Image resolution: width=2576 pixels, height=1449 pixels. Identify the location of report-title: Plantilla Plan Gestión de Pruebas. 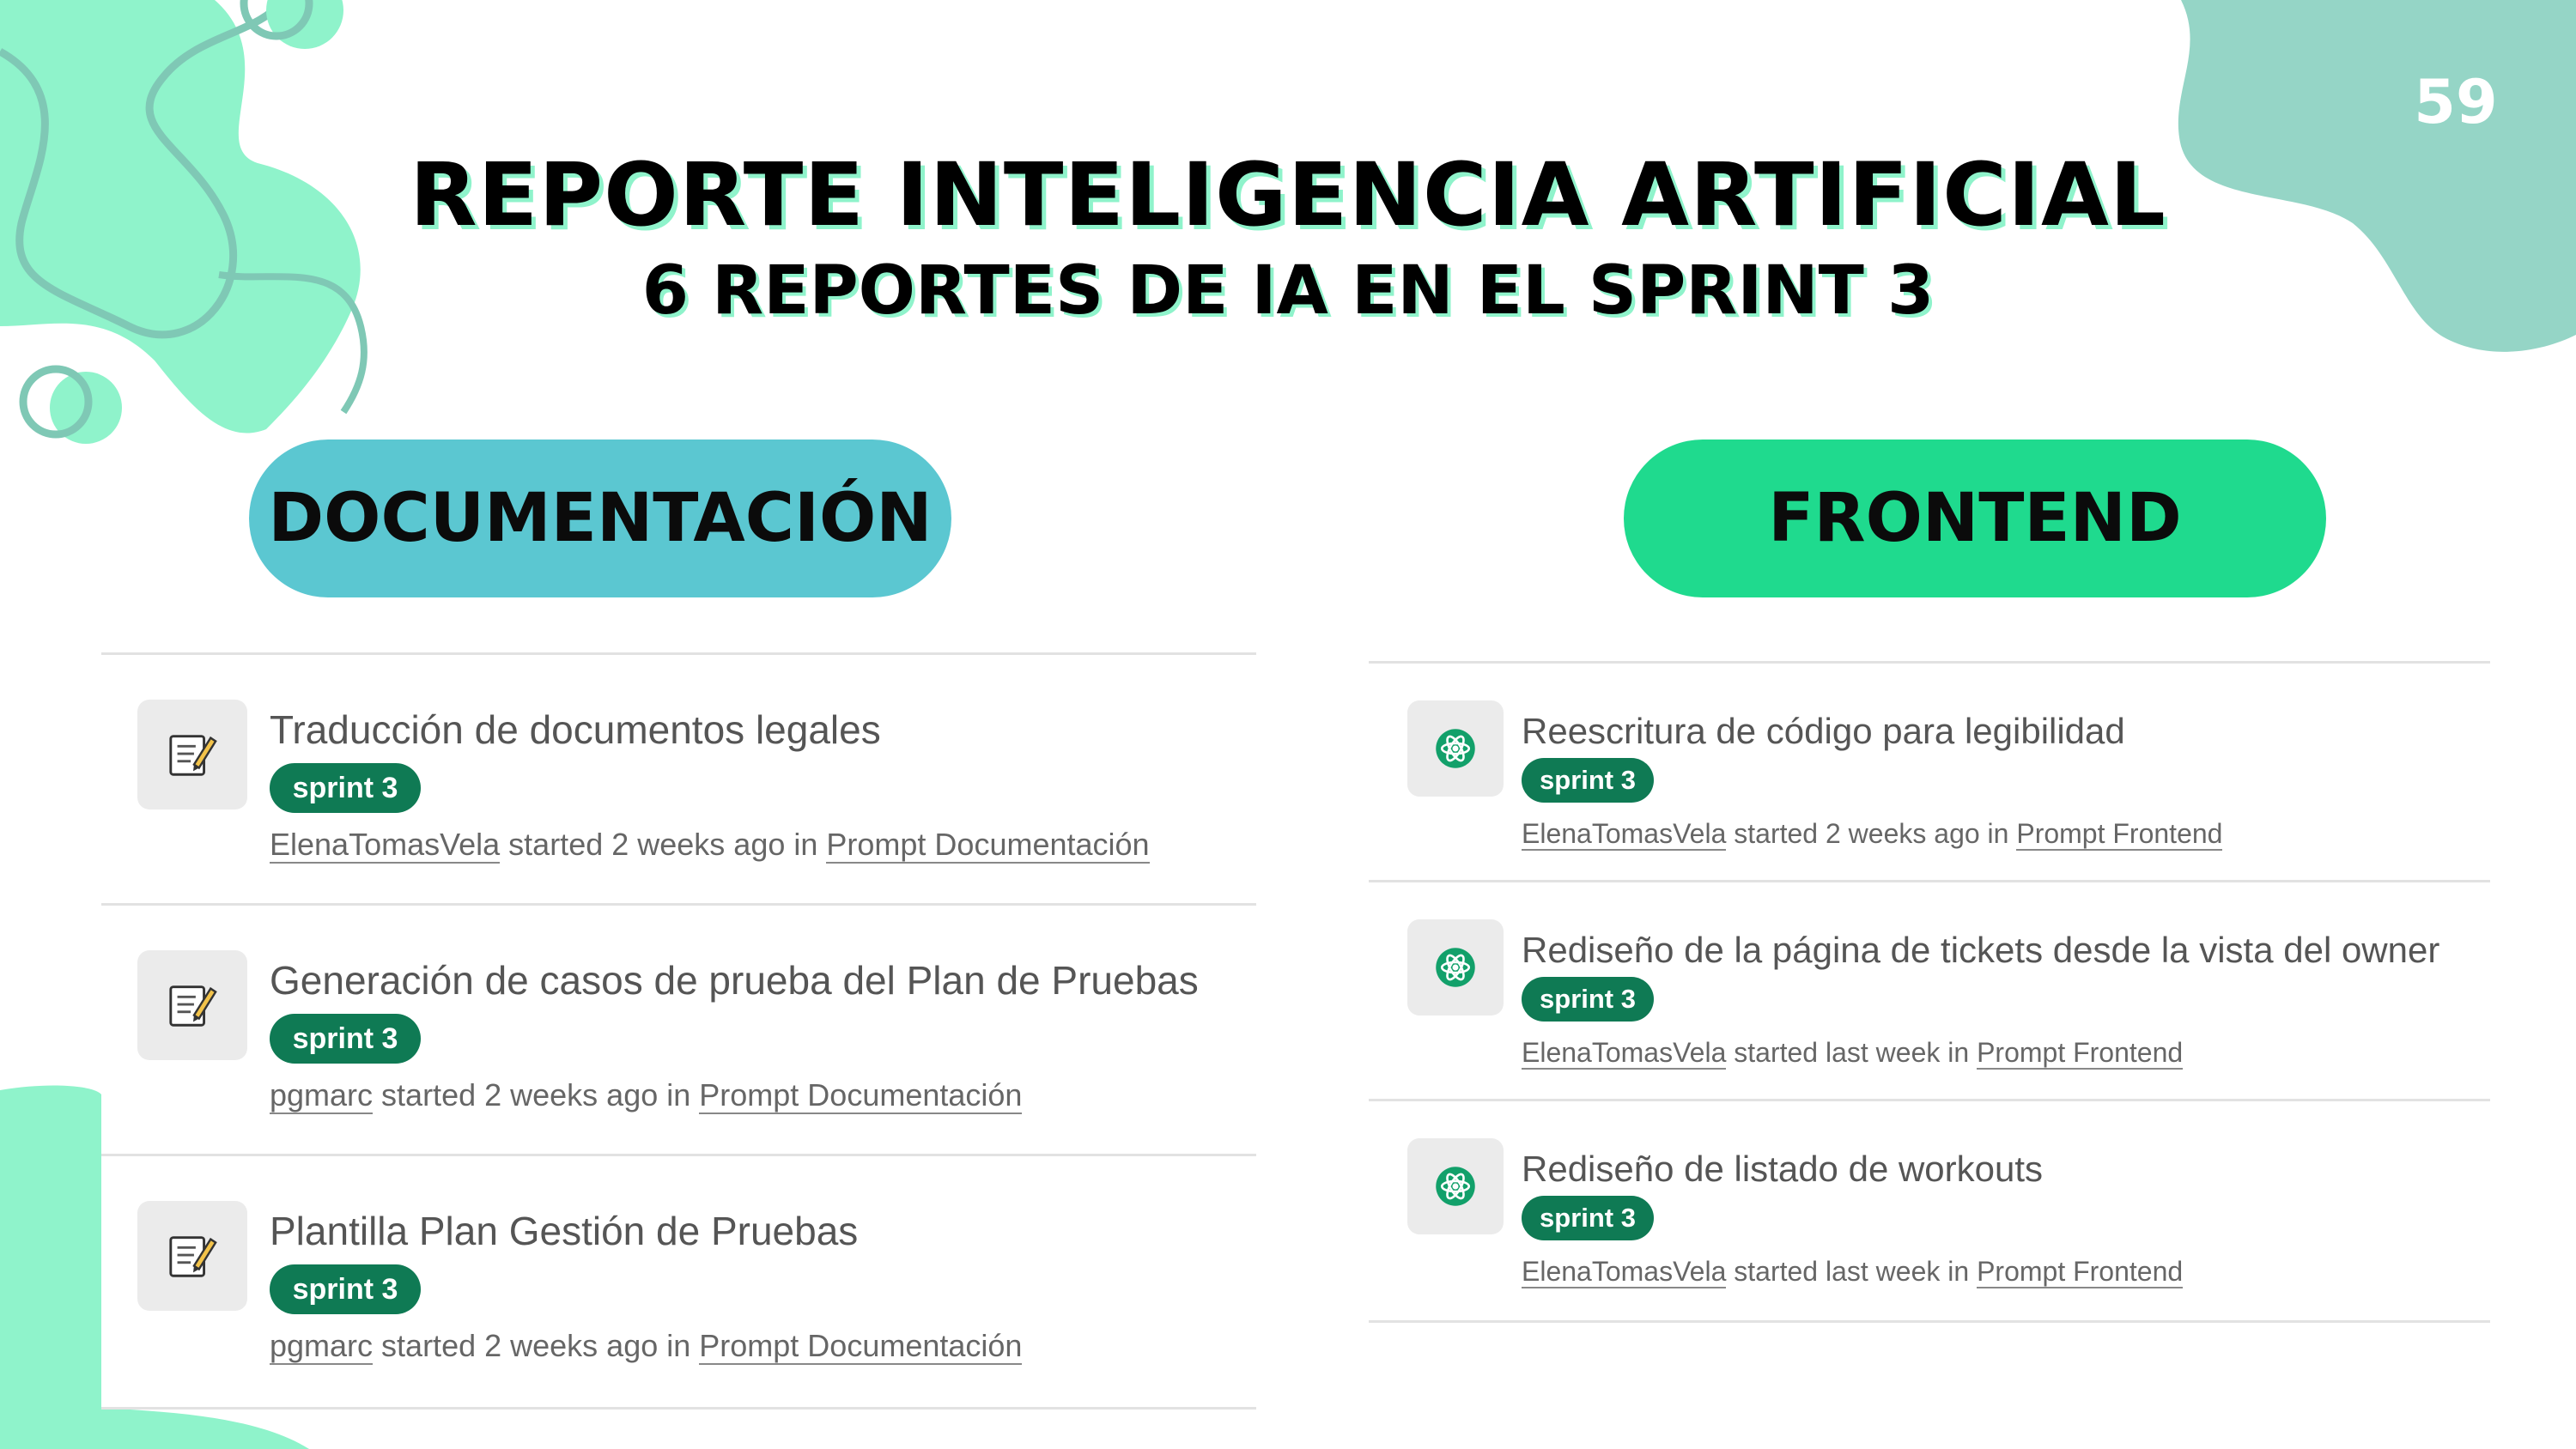
(564, 1231).